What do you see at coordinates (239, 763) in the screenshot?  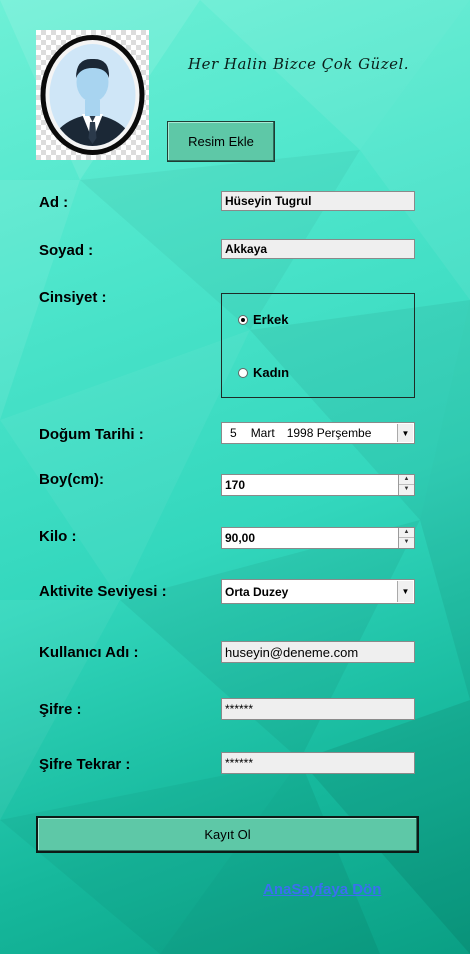 I see `password-repeat-value: ******` at bounding box center [239, 763].